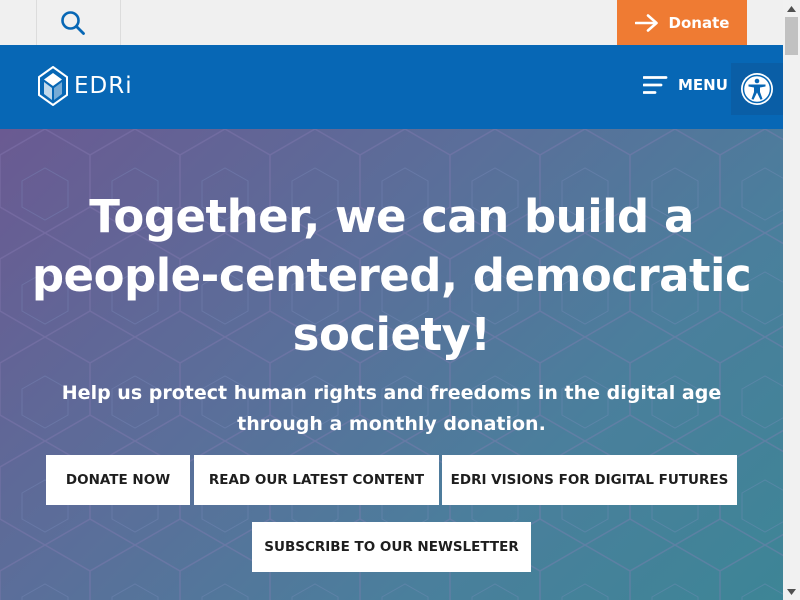 The width and height of the screenshot is (800, 600). I want to click on edri-logo-mark, so click(53, 86).